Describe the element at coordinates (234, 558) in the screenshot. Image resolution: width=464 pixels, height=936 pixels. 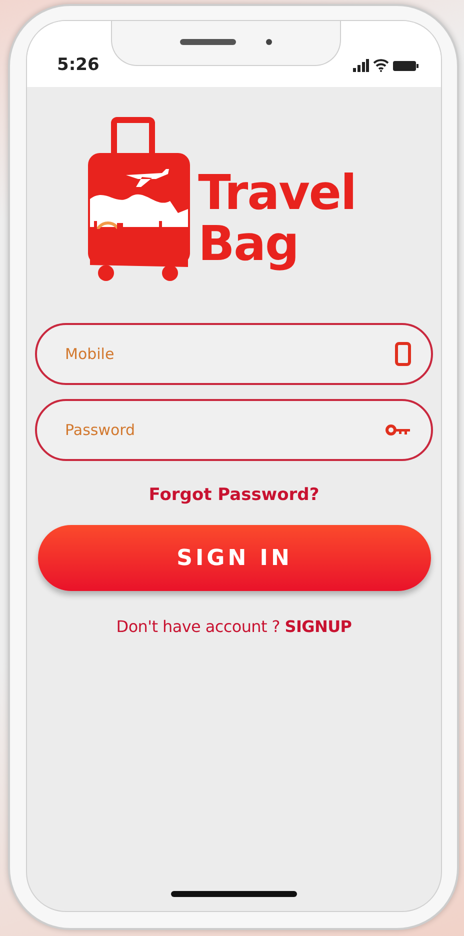
I see `sign-in-button: SIGN IN` at that location.